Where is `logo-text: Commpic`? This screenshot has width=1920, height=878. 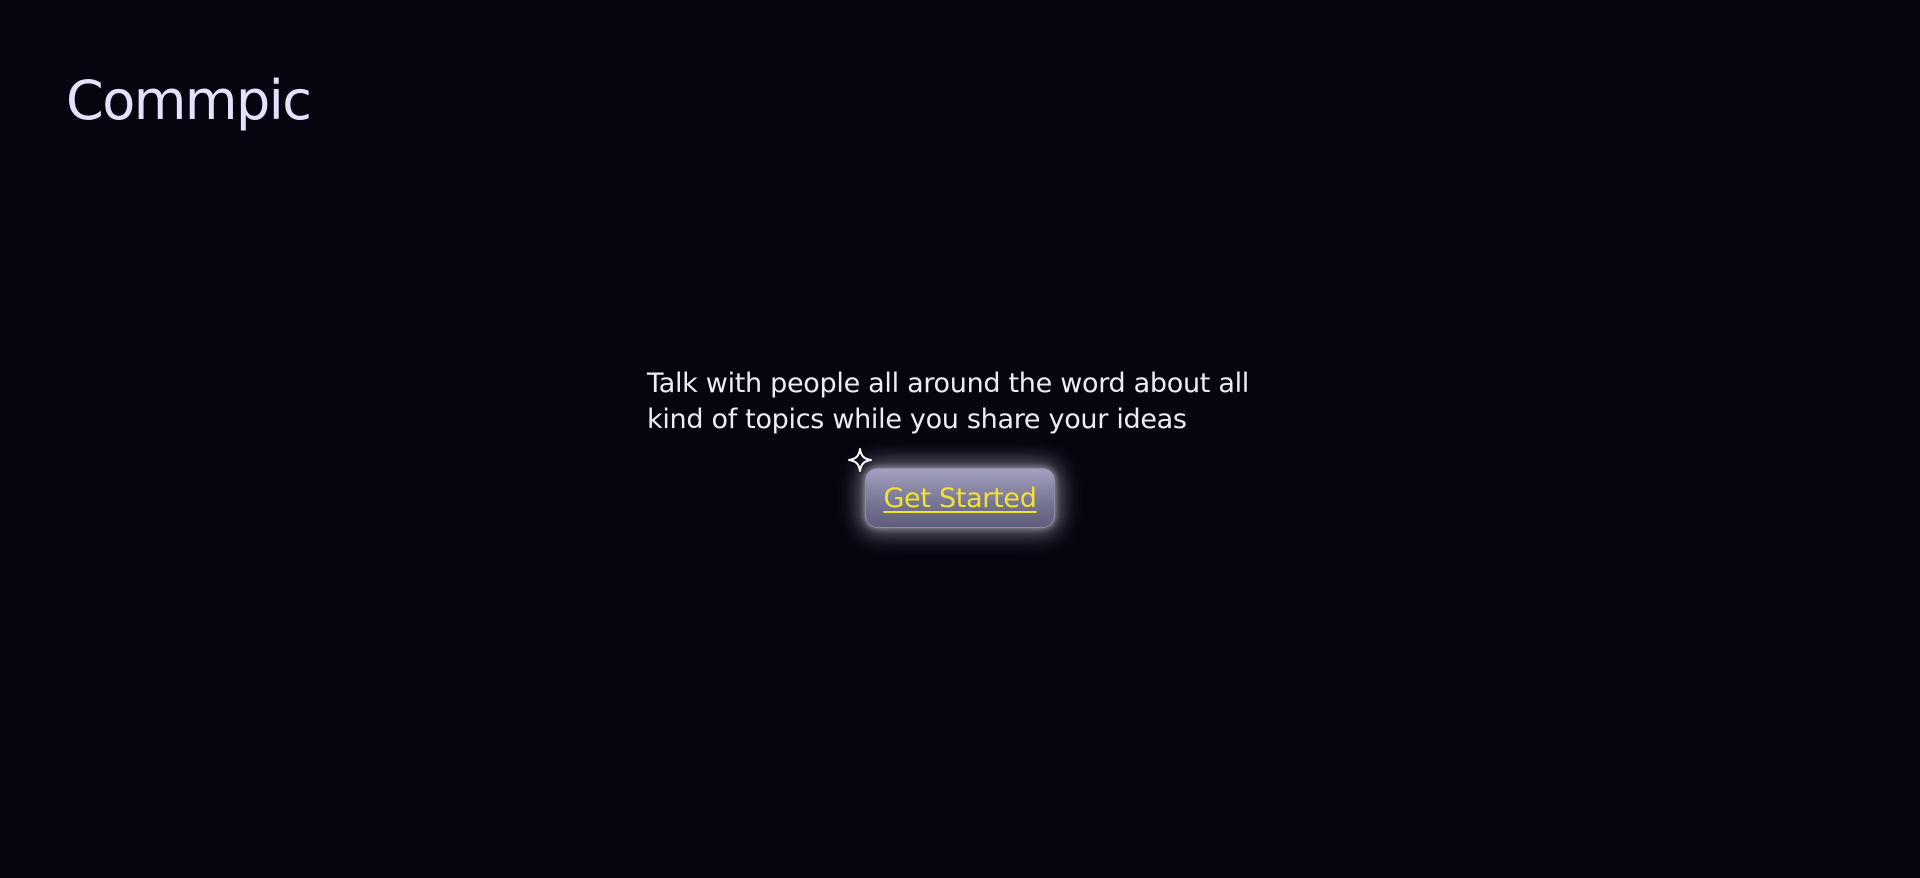
logo-text: Commpic is located at coordinates (189, 101).